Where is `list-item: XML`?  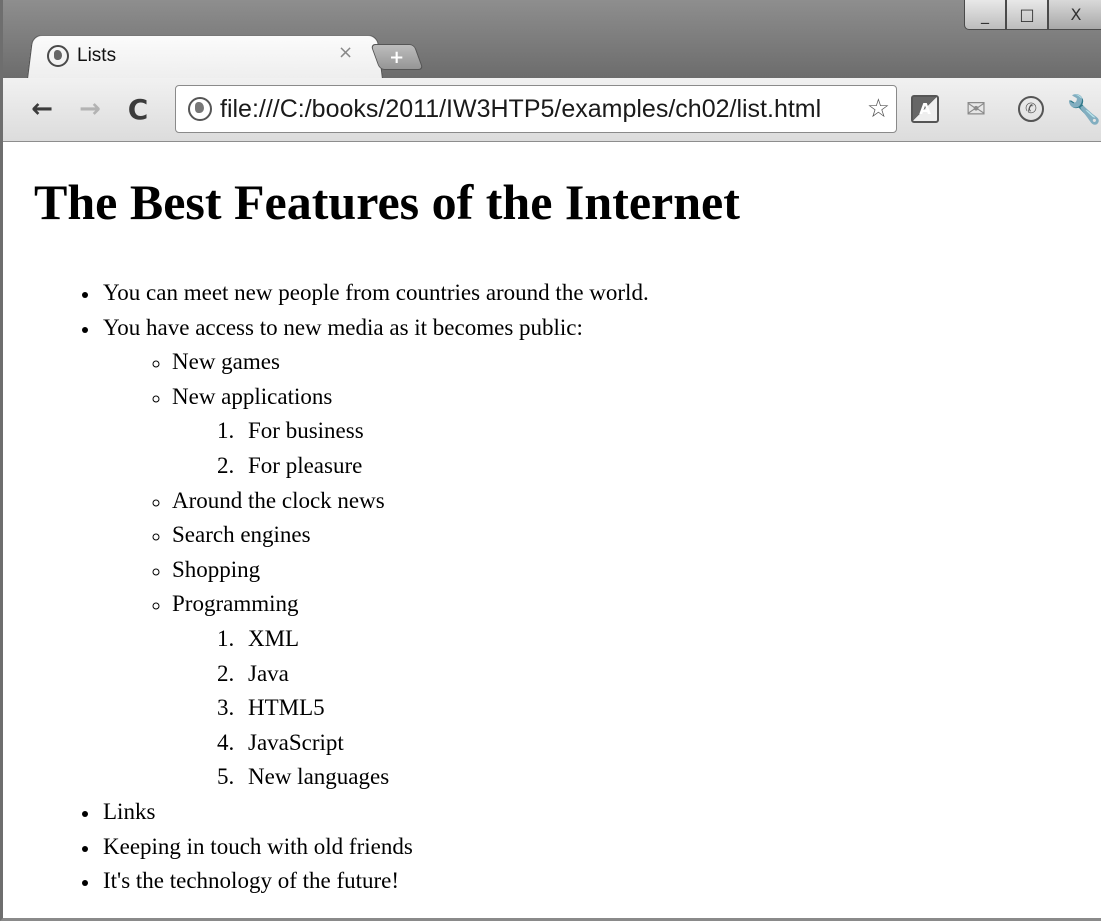 list-item: XML is located at coordinates (444, 639).